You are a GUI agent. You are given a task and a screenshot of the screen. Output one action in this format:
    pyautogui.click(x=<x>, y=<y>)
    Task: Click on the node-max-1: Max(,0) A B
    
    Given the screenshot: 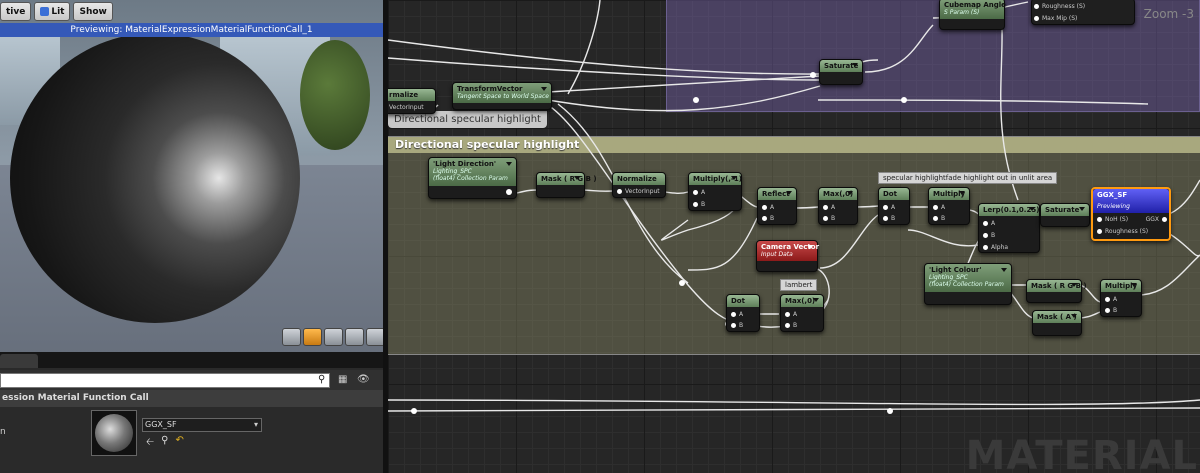 What is the action you would take?
    pyautogui.click(x=838, y=206)
    